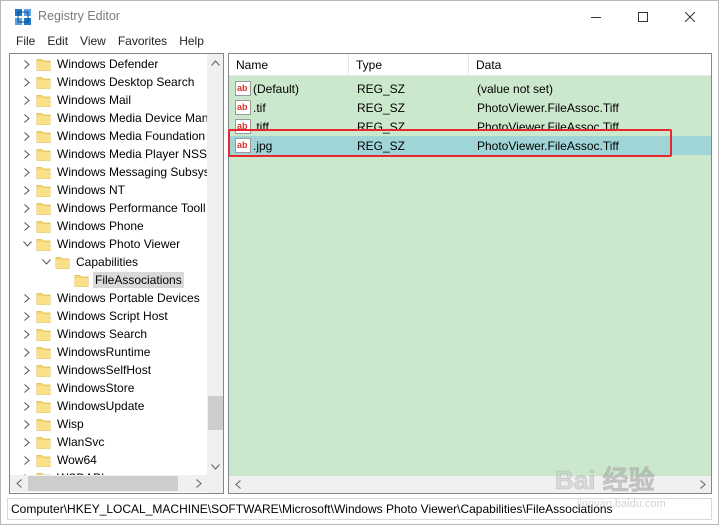 This screenshot has width=719, height=525. I want to click on tree-node: WindowsUpdate, so click(83, 406).